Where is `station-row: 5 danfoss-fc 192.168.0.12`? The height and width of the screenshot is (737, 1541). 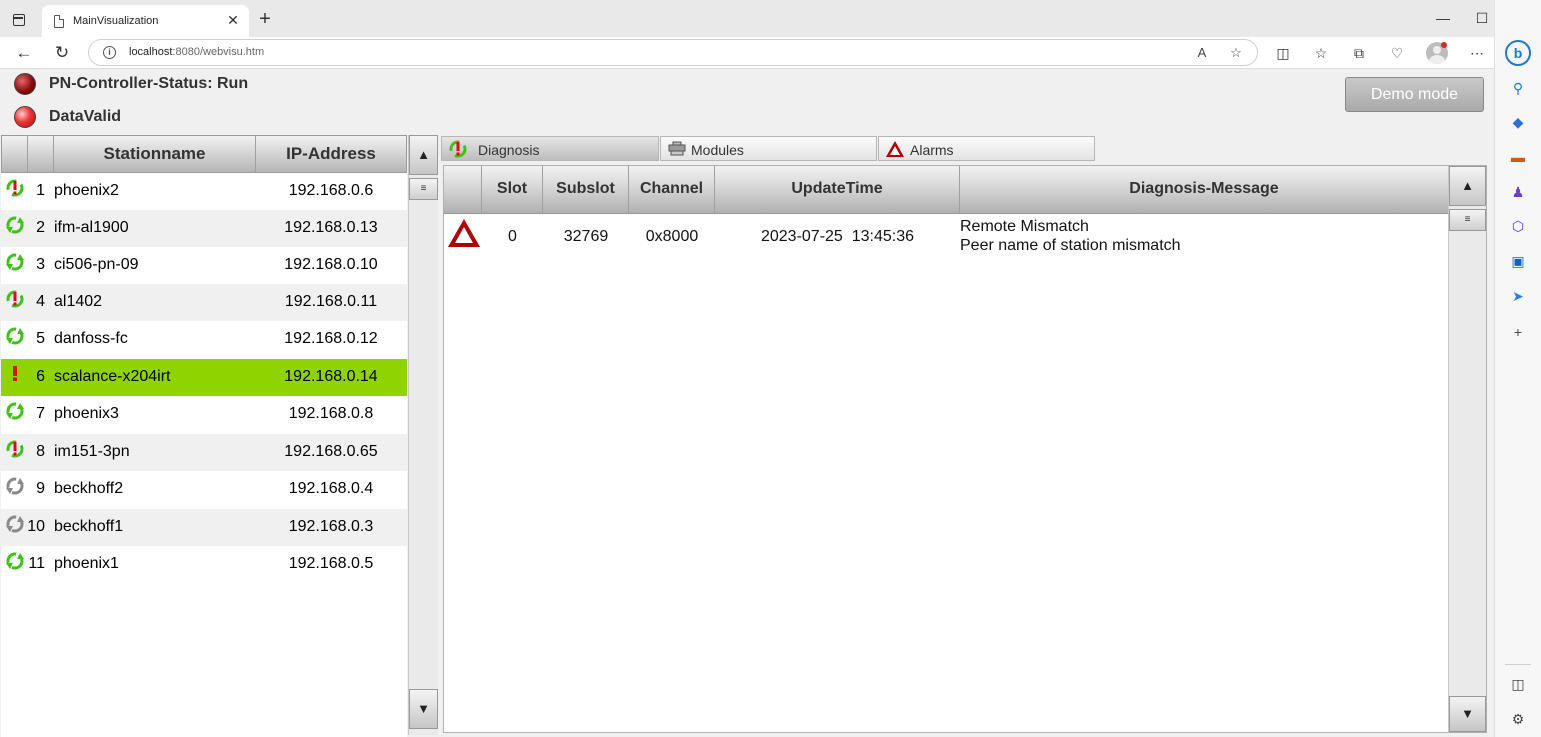 station-row: 5 danfoss-fc 192.168.0.12 is located at coordinates (204, 339).